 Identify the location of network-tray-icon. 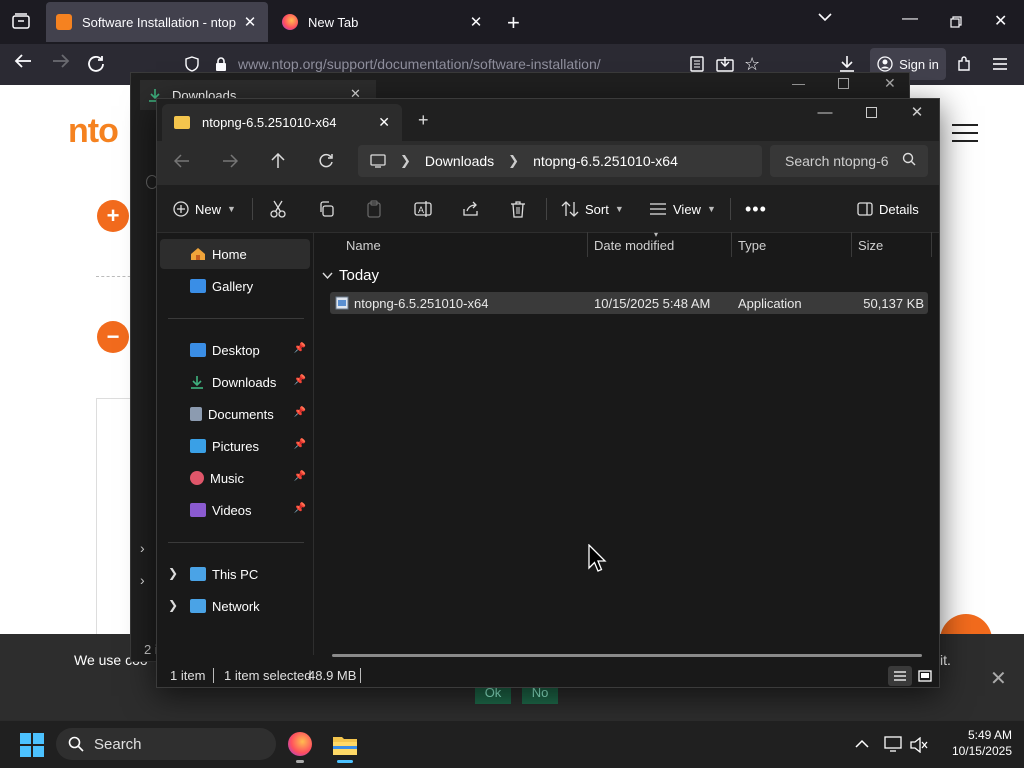
(893, 744).